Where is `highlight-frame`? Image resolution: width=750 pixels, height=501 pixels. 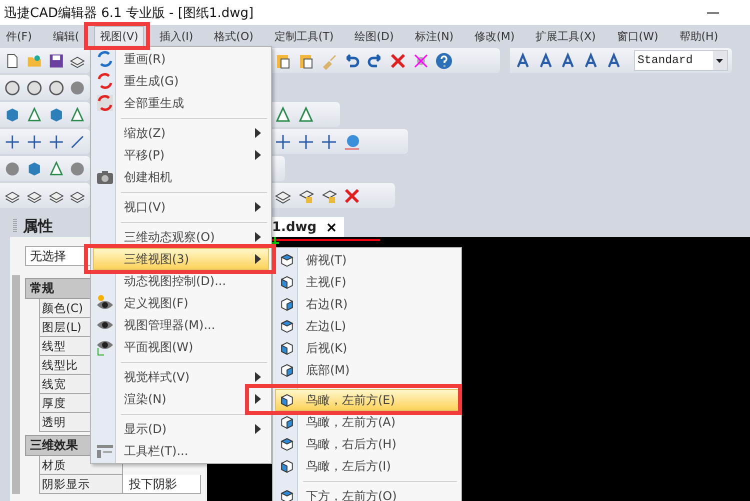 highlight-frame is located at coordinates (117, 36).